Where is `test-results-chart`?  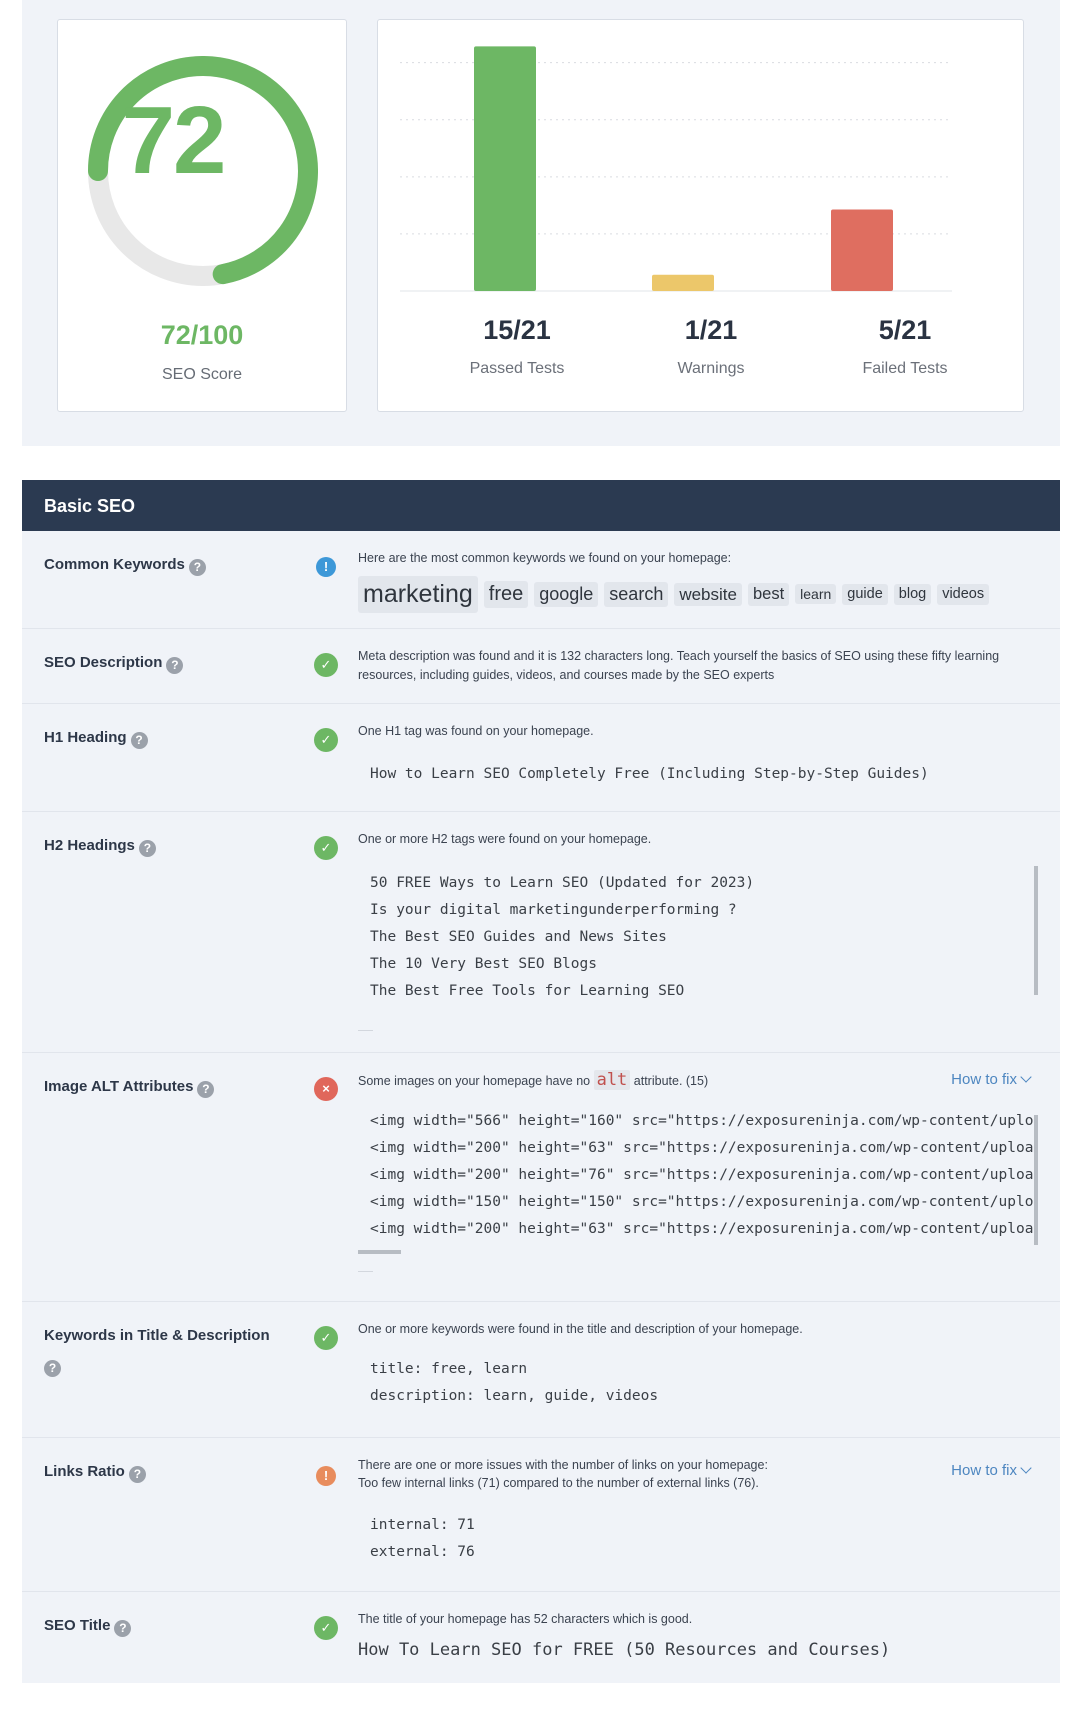
test-results-chart is located at coordinates (676, 169).